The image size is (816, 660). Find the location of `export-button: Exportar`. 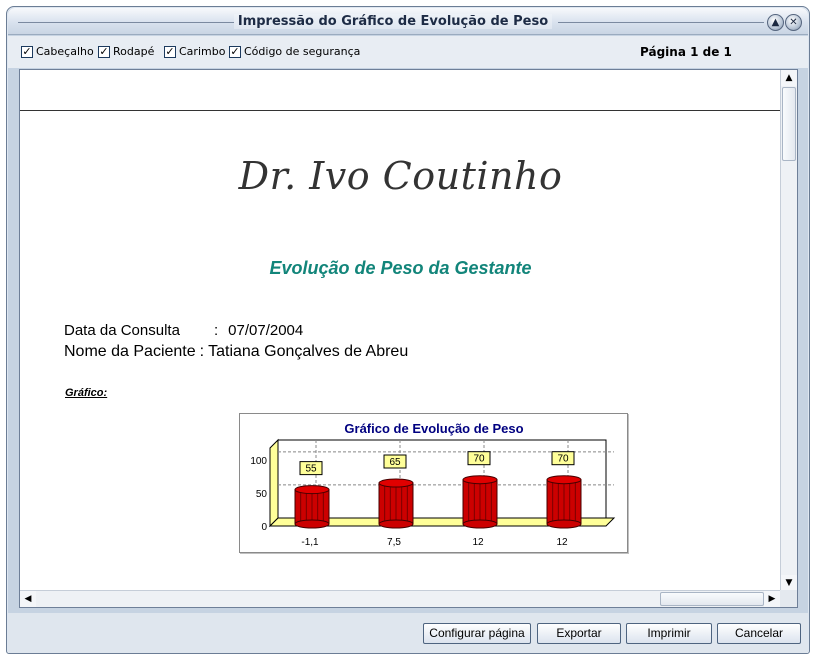

export-button: Exportar is located at coordinates (579, 633).